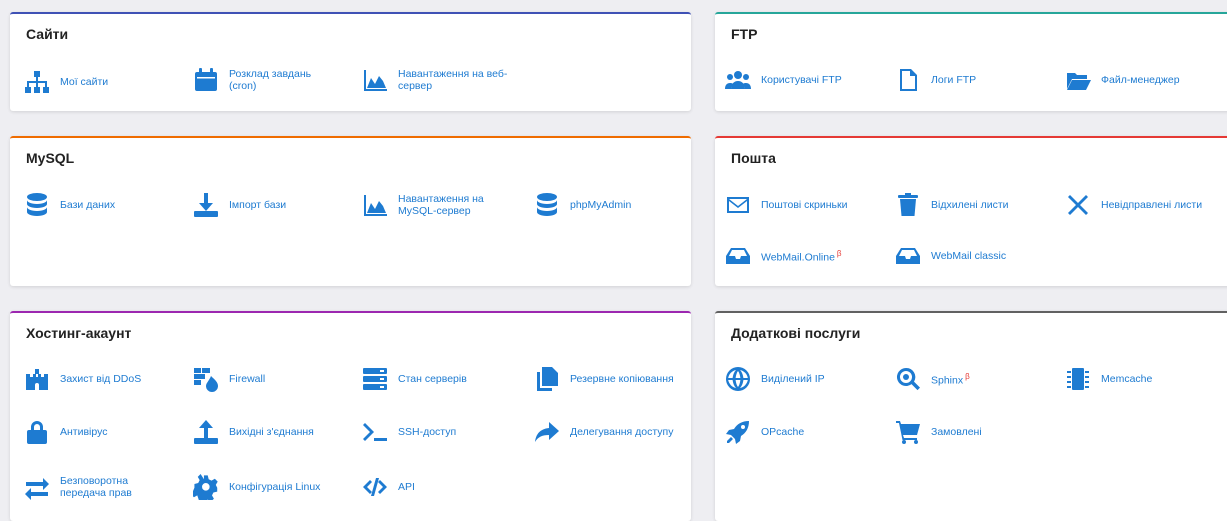  What do you see at coordinates (1078, 379) in the screenshot?
I see `memory-chip-icon` at bounding box center [1078, 379].